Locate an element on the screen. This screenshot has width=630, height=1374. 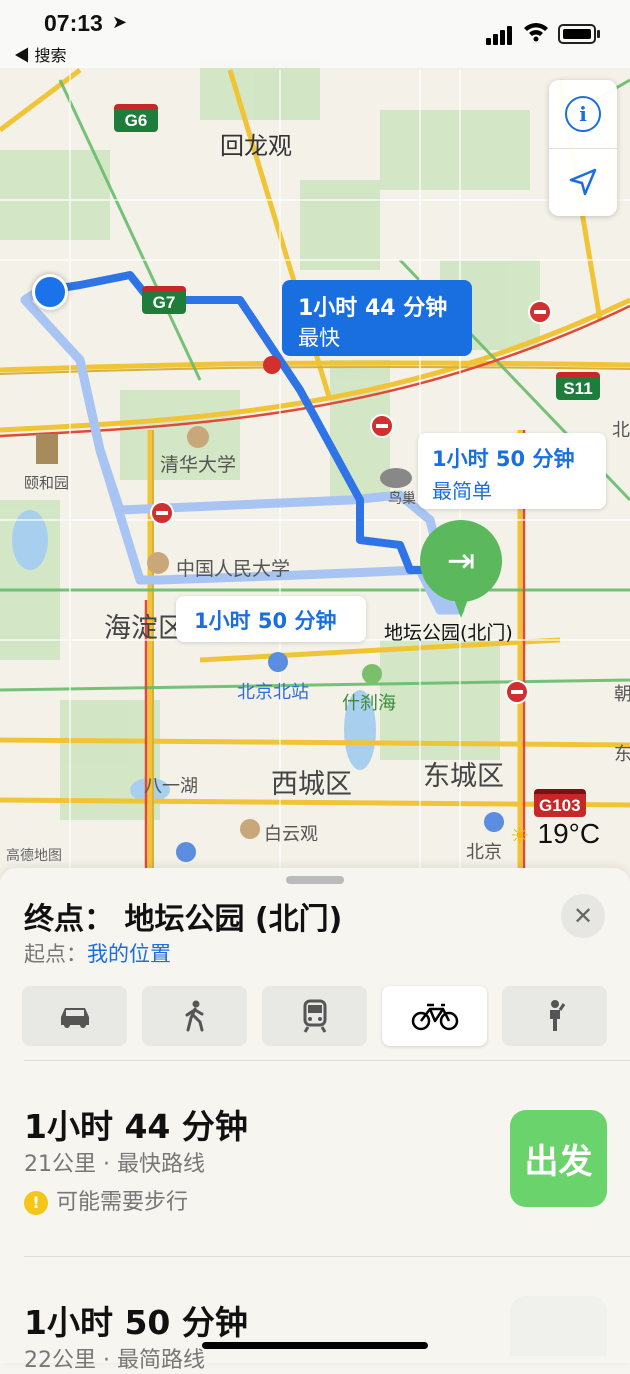
mode-driving-button is located at coordinates (74, 1016).